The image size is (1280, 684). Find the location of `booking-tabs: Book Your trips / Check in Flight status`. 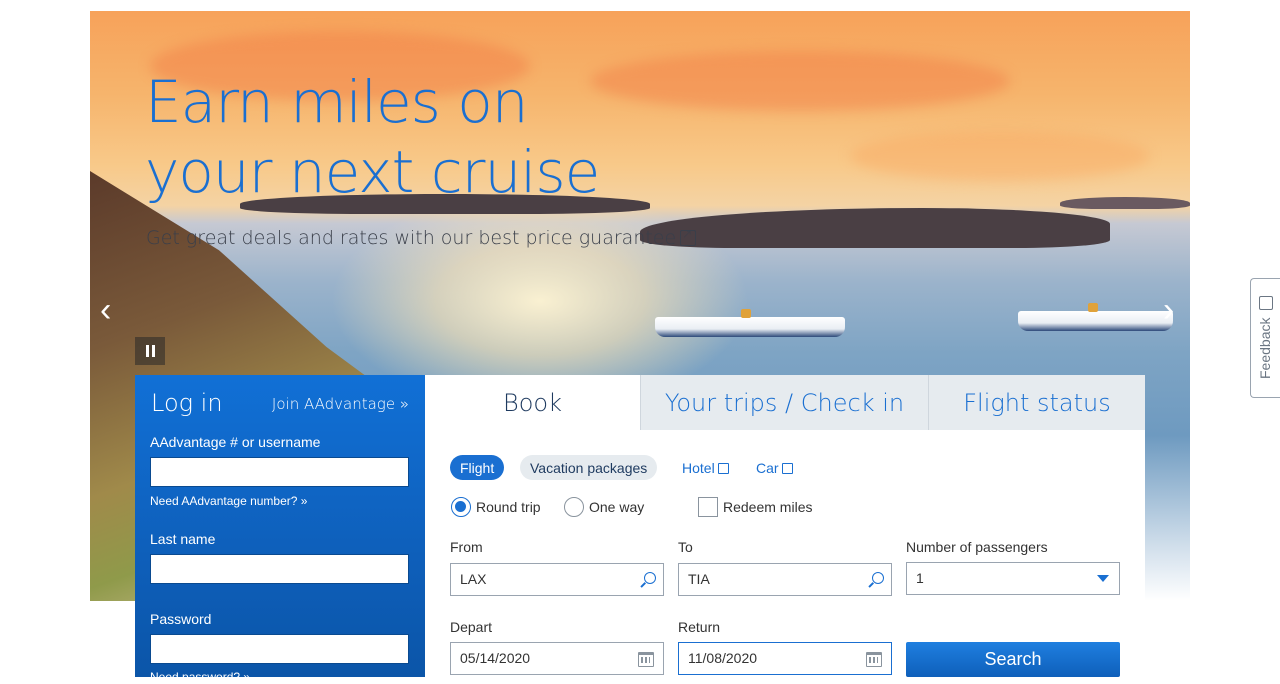

booking-tabs: Book Your trips / Check in Flight status is located at coordinates (785, 402).